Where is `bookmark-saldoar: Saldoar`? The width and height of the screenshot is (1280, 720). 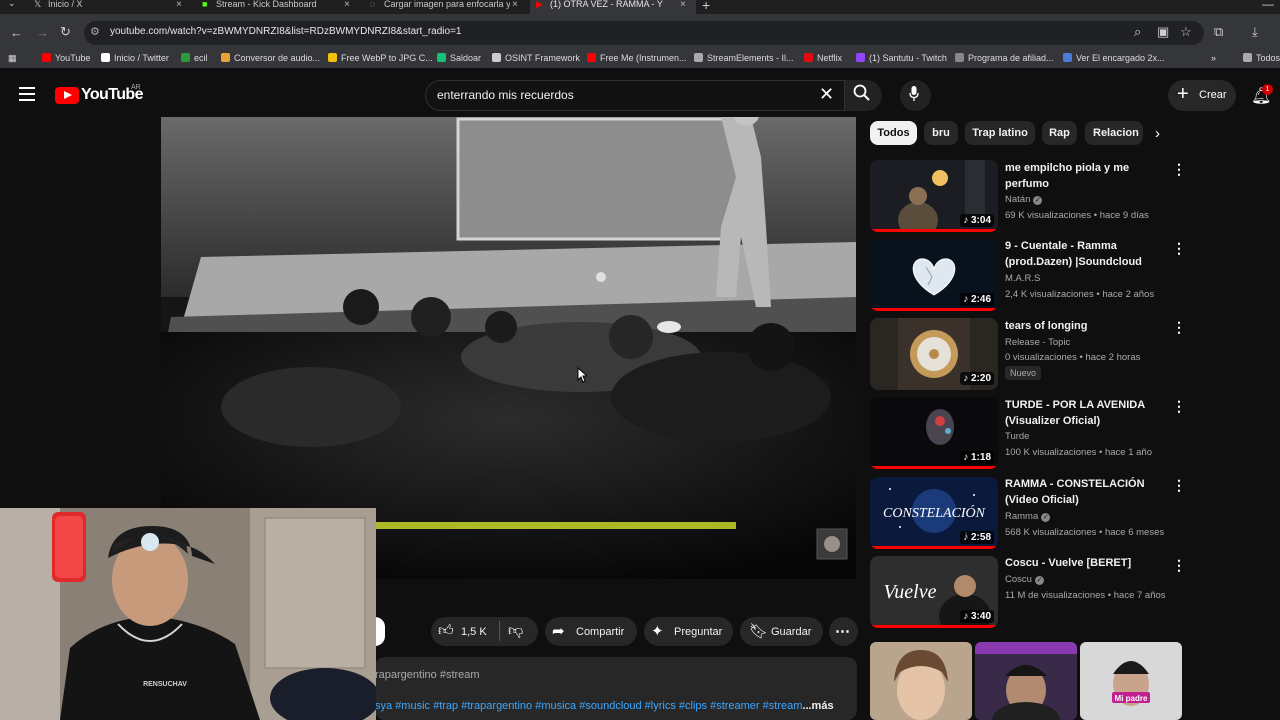
bookmark-saldoar: Saldoar is located at coordinates (459, 58).